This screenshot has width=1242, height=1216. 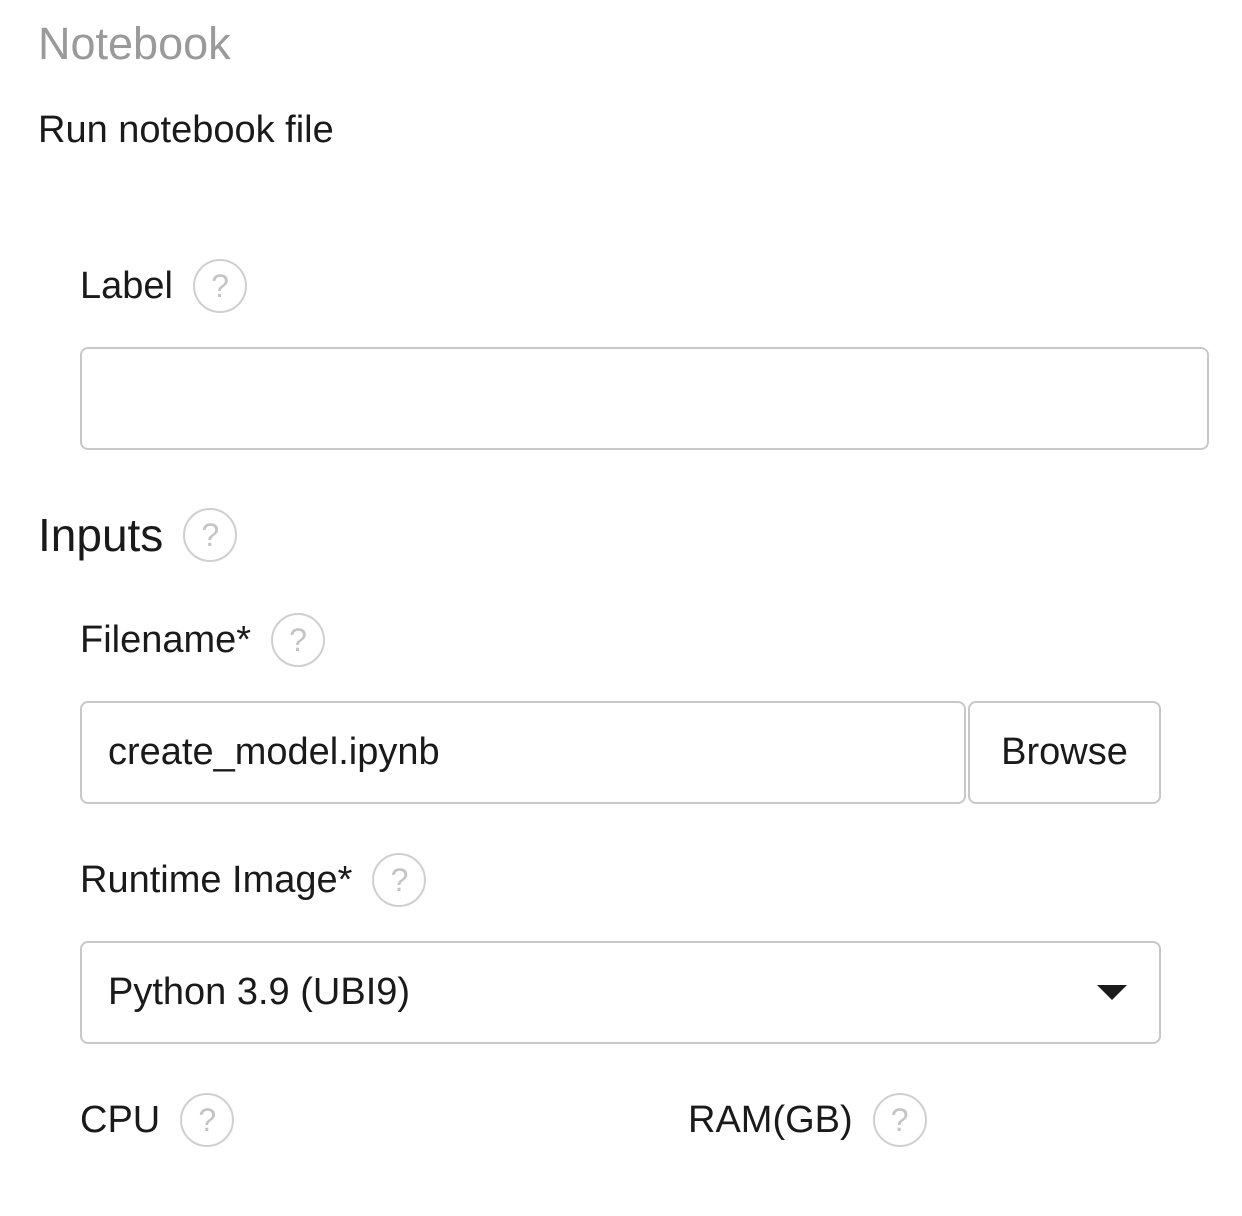 What do you see at coordinates (120, 1120) in the screenshot?
I see `cpu-label-text: CPU` at bounding box center [120, 1120].